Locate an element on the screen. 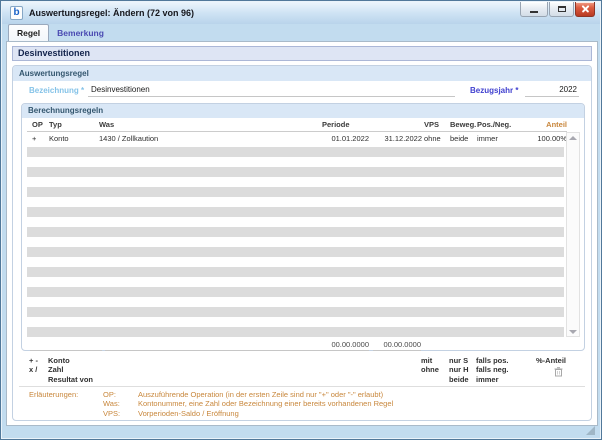  maximize-button is located at coordinates (561, 9).